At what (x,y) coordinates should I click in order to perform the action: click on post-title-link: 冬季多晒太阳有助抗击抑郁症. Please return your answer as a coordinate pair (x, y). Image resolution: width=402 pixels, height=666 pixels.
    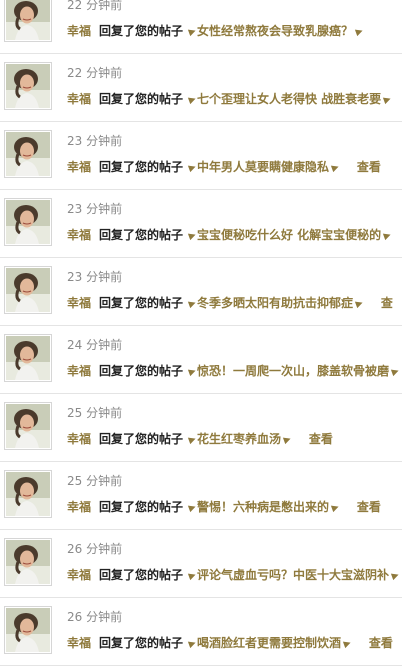
    Looking at the image, I should click on (275, 303).